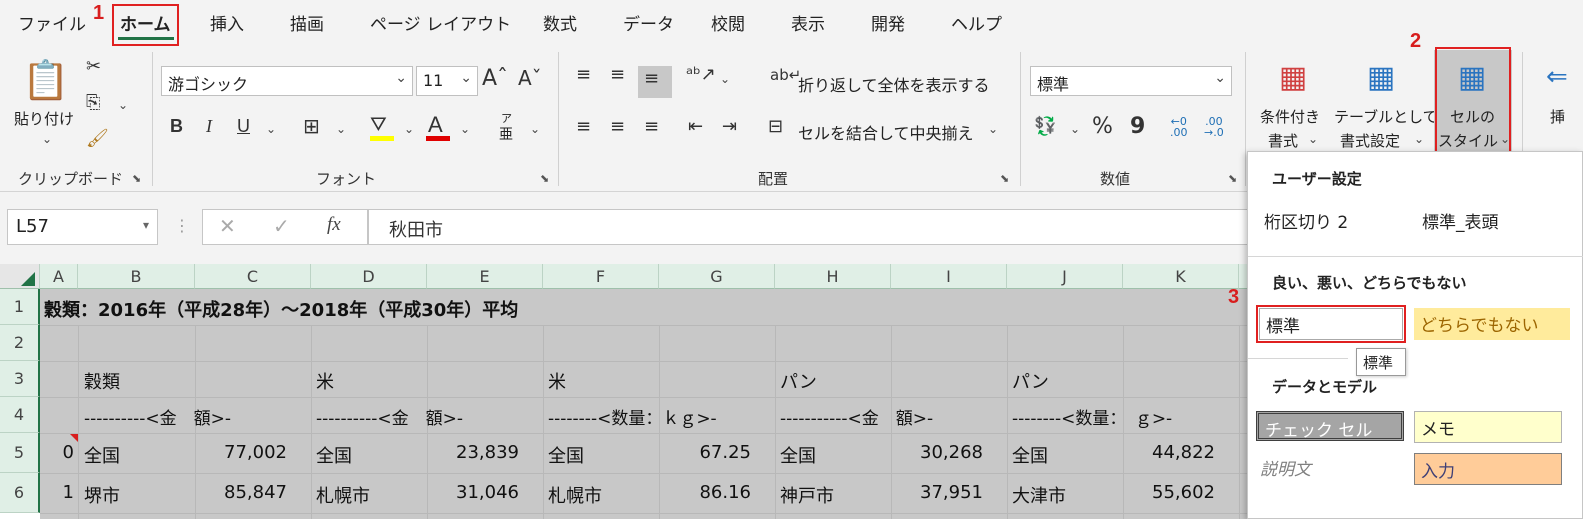 The width and height of the screenshot is (1583, 519). Describe the element at coordinates (435, 125) in the screenshot. I see `font-color-icon: A` at that location.